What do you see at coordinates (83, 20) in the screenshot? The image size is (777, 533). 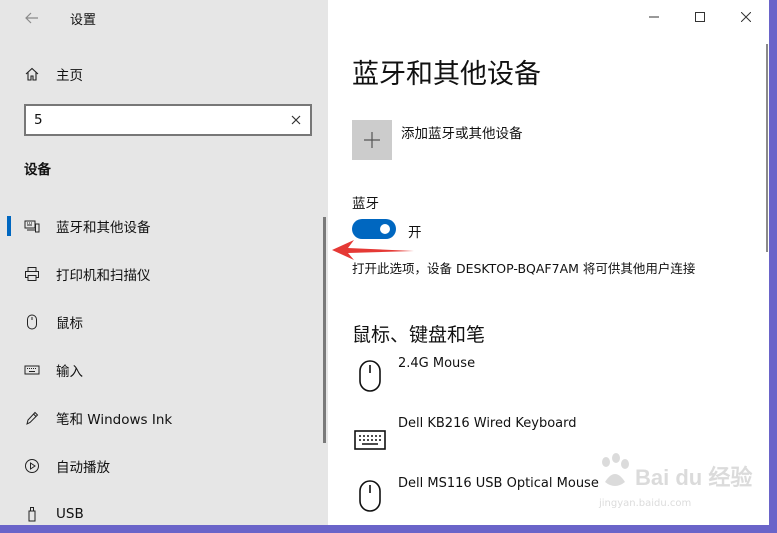 I see `app-title: 设置` at bounding box center [83, 20].